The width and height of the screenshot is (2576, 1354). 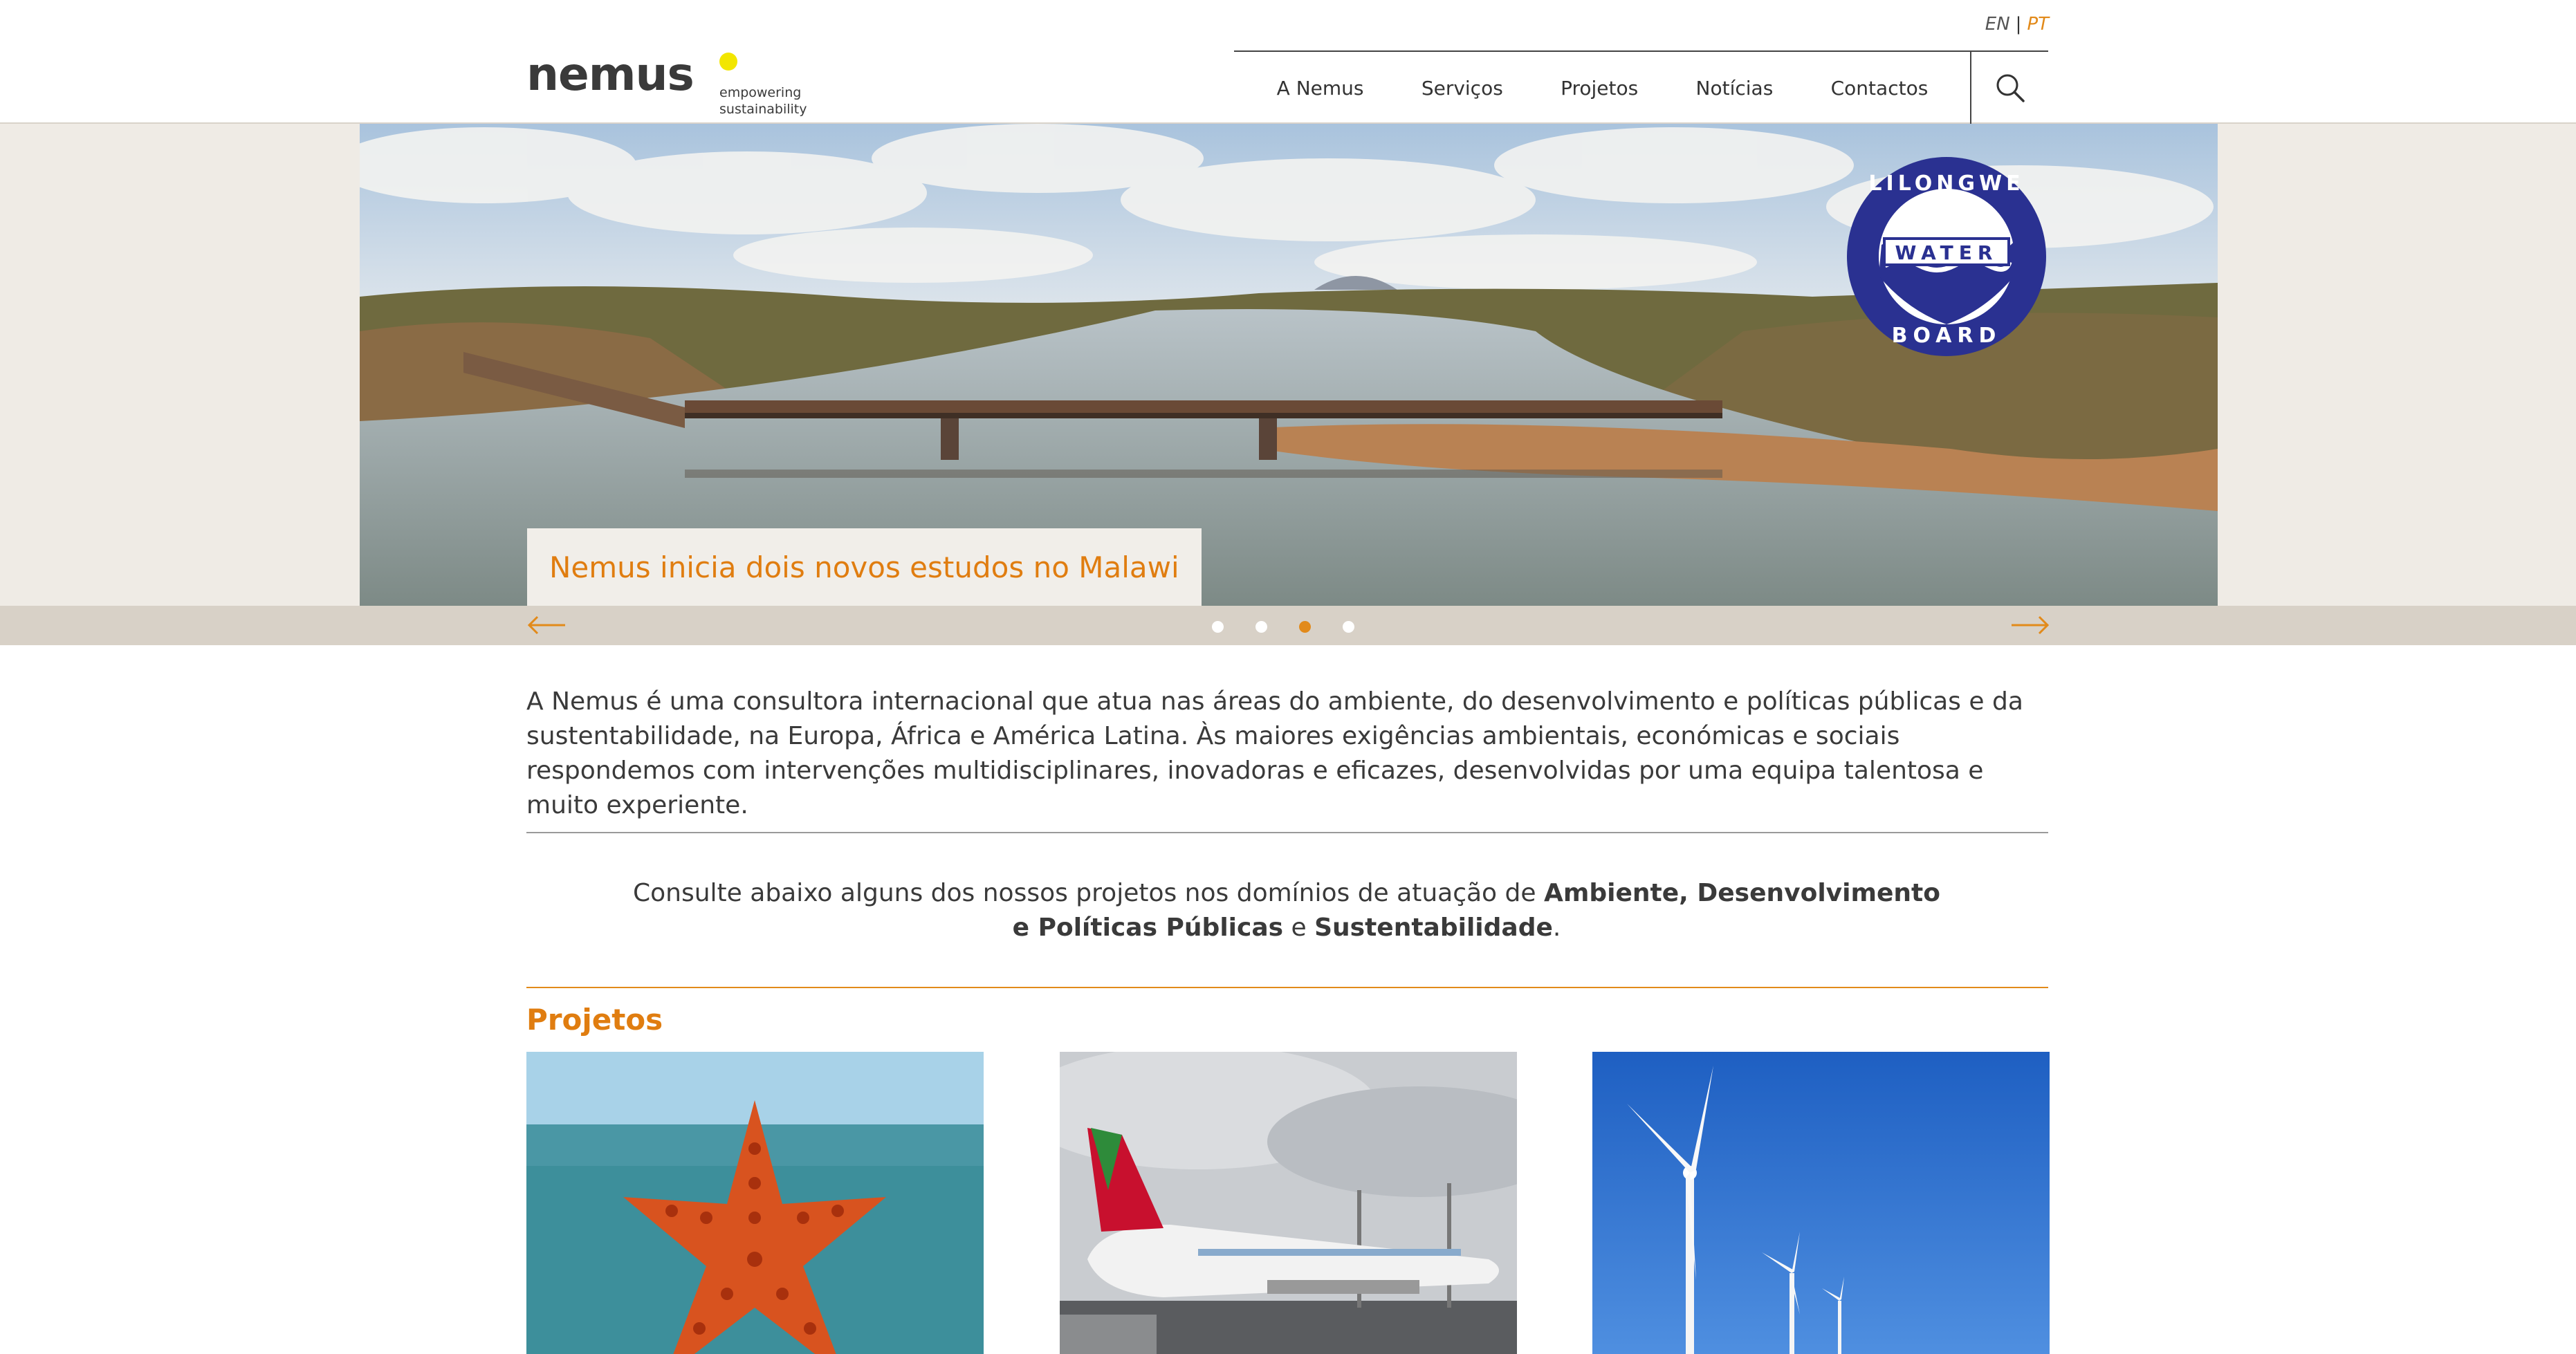 I want to click on project-thumb-airport, so click(x=1288, y=1203).